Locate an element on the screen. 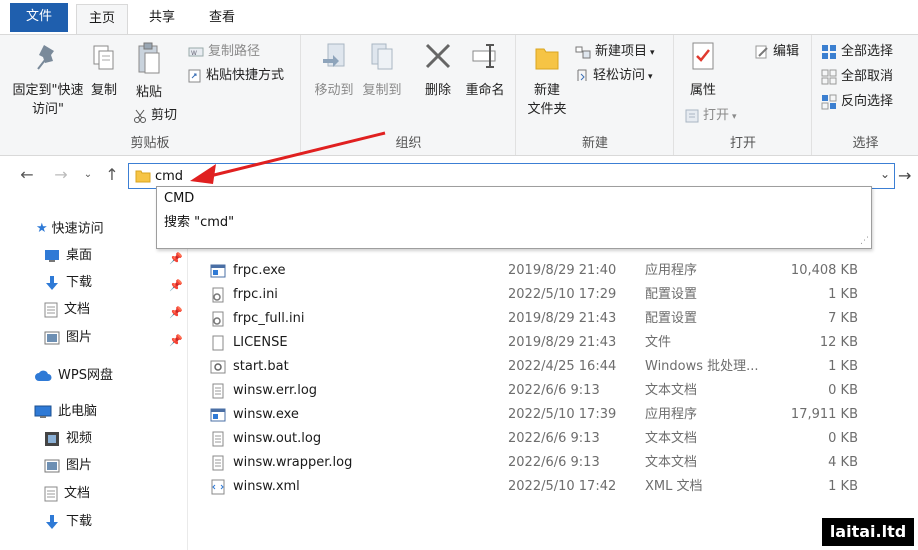 This screenshot has height=550, width=918. select-group: 全部选择 全部取消 反向选择 选择 is located at coordinates (865, 95).